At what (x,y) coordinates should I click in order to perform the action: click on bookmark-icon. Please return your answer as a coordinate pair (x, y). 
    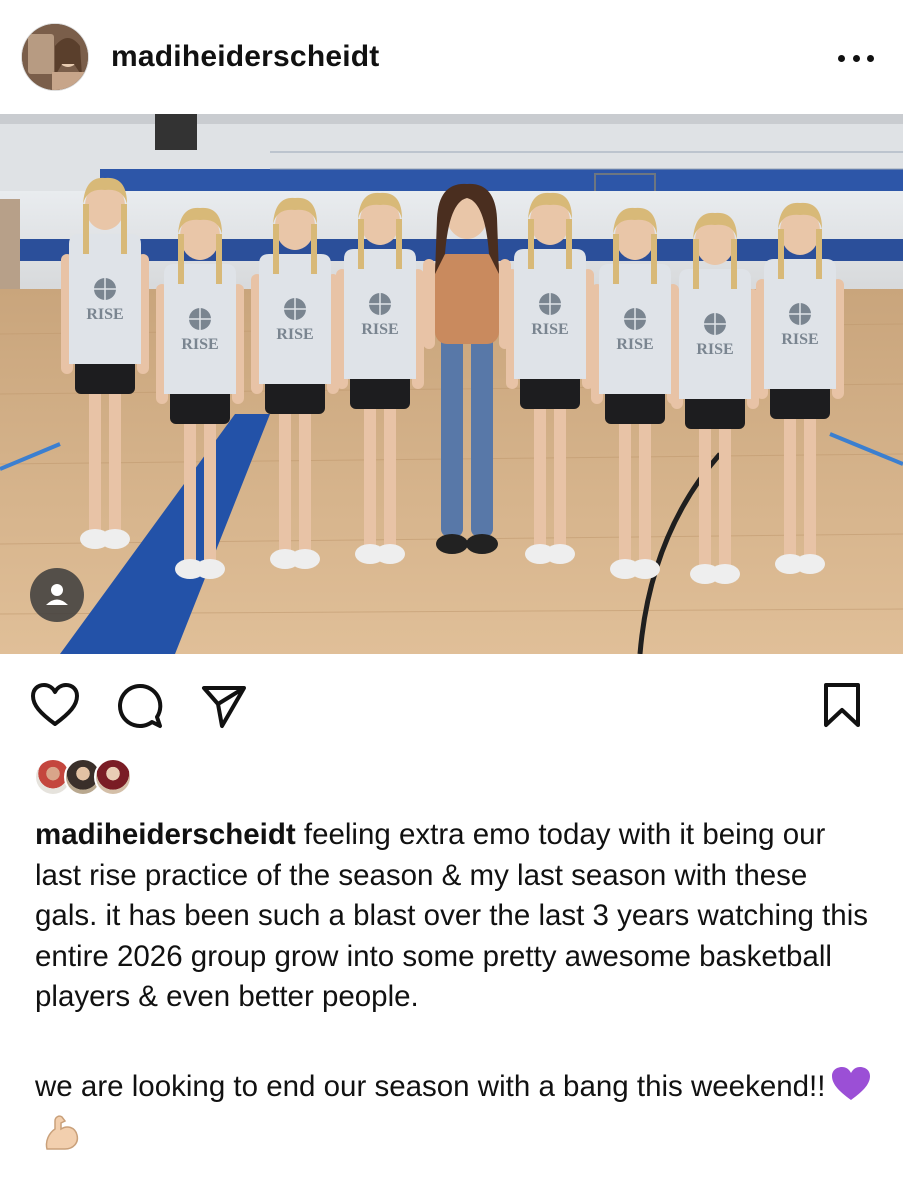
    Looking at the image, I should click on (842, 707).